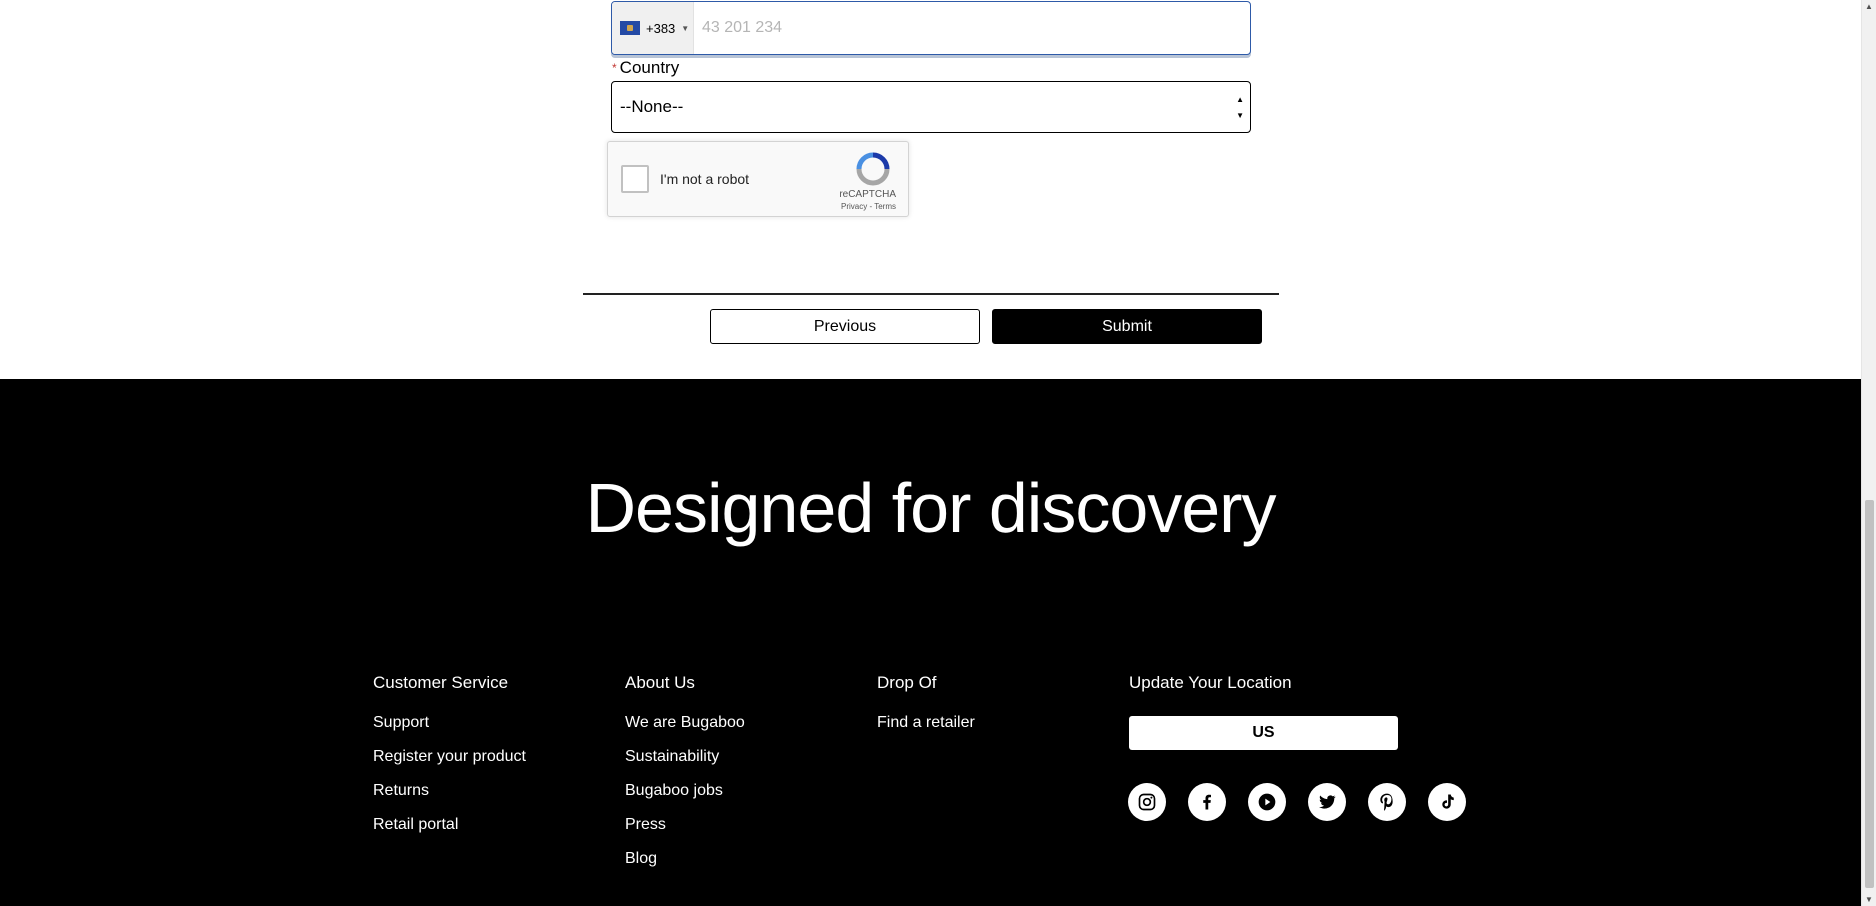  Describe the element at coordinates (449, 764) in the screenshot. I see `footer-link-register-product: Register your product` at that location.